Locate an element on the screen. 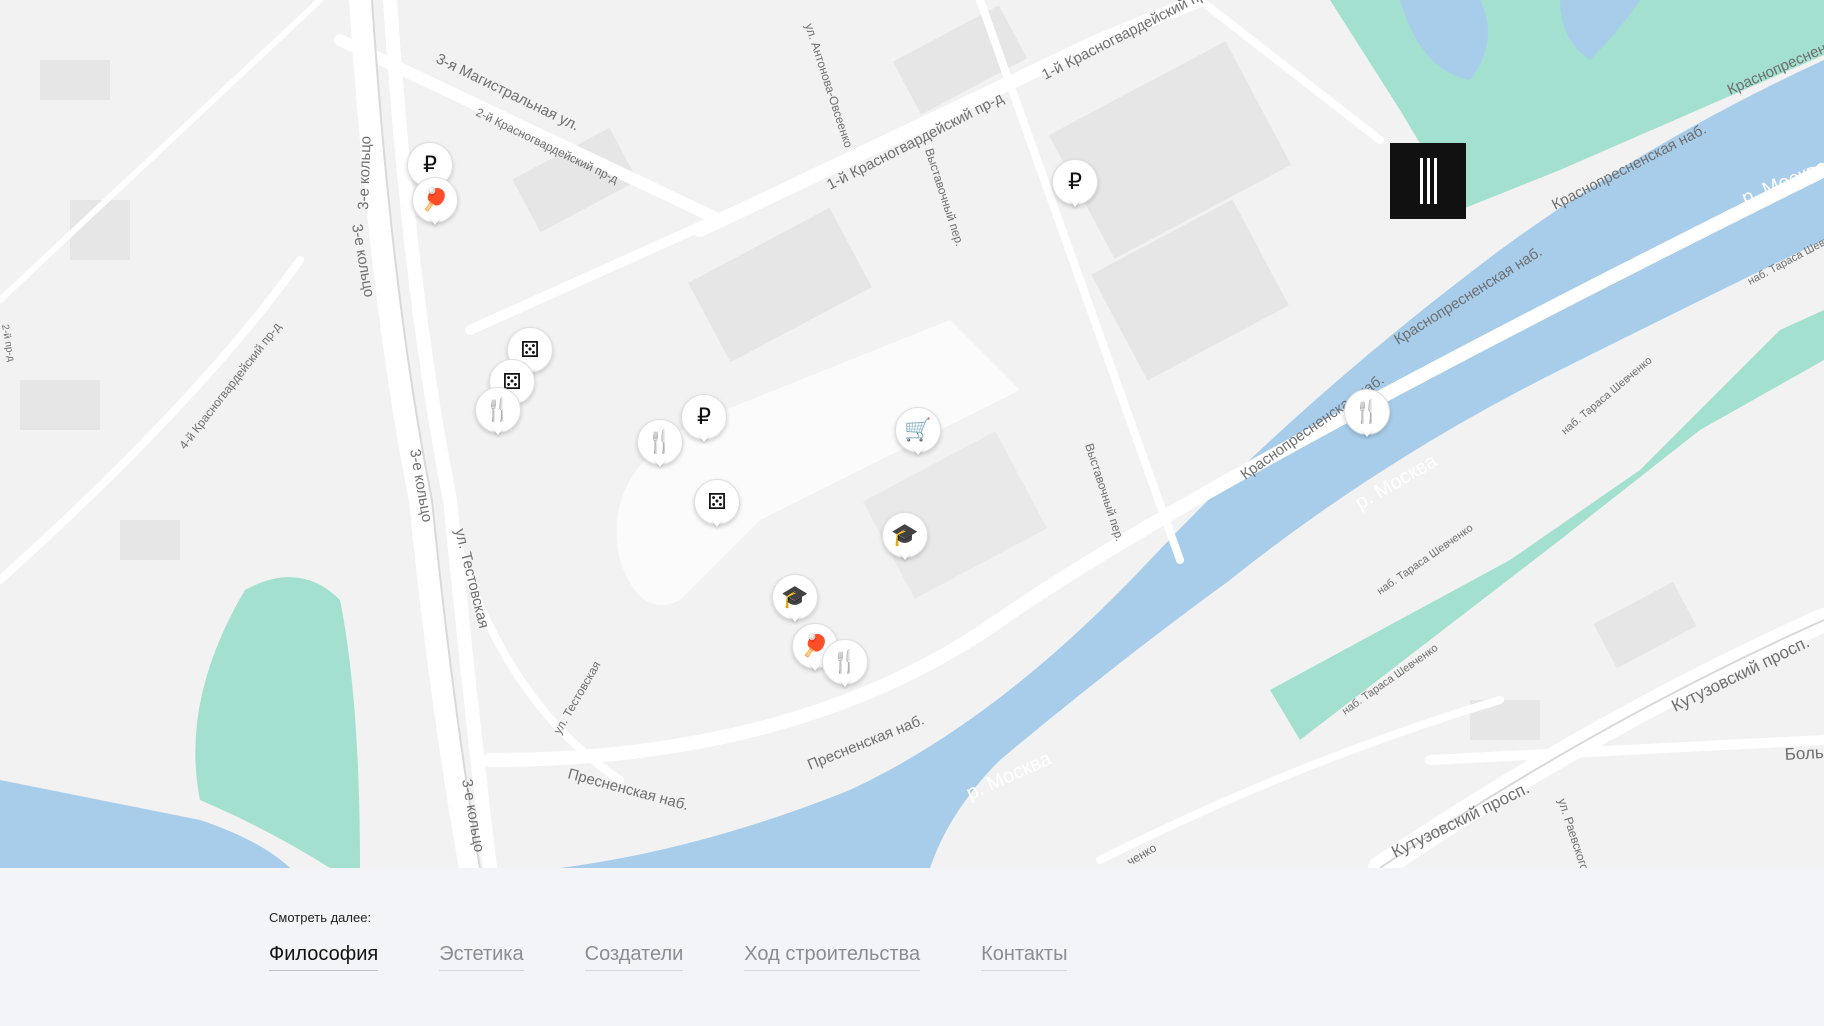 Image resolution: width=1824 pixels, height=1026 pixels. street-label: Большая is located at coordinates (1804, 752).